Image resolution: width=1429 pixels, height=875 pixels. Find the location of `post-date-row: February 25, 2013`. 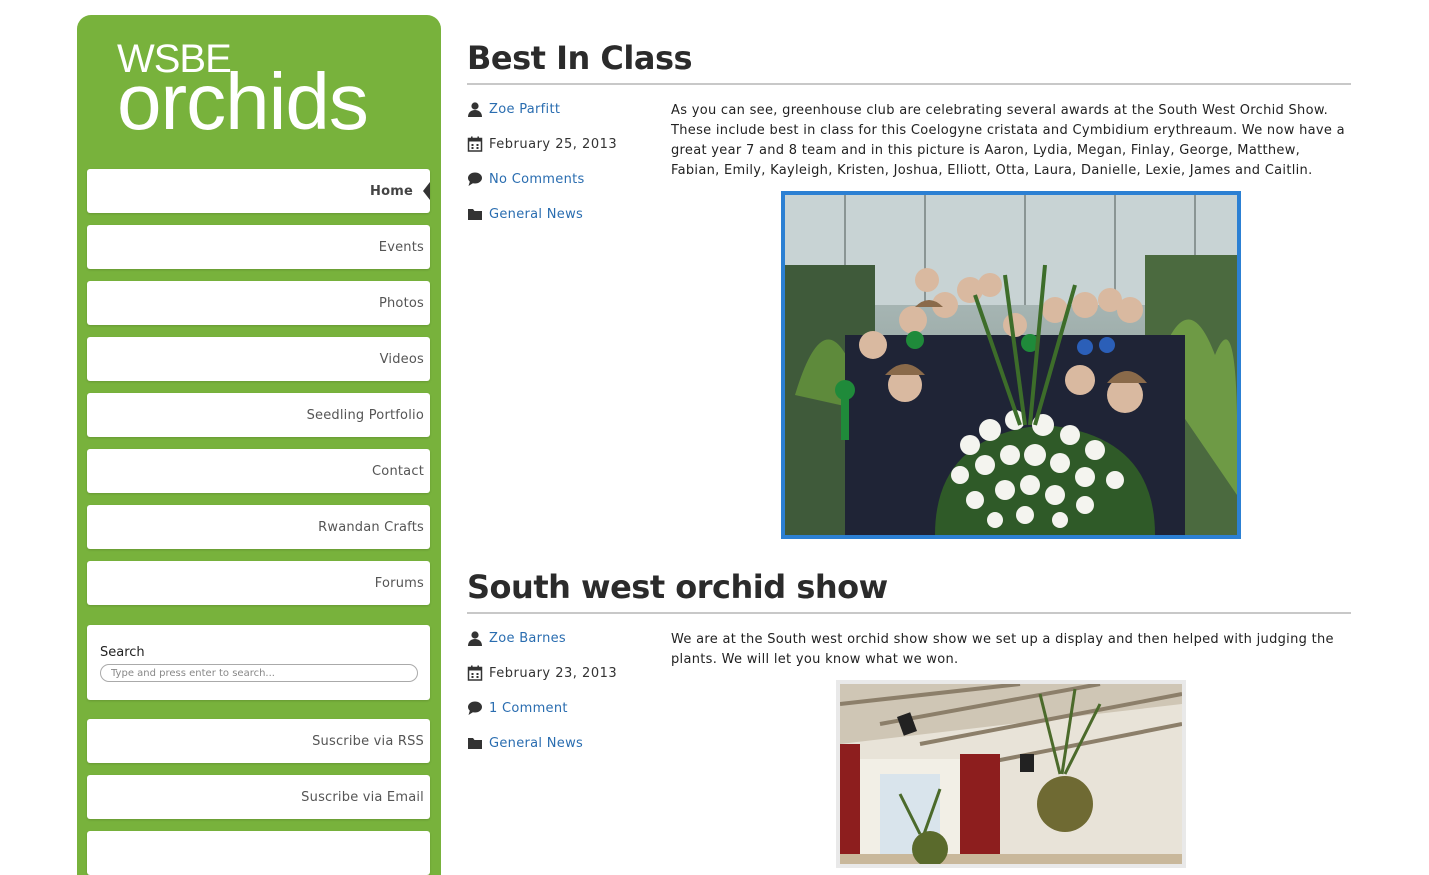

post-date-row: February 25, 2013 is located at coordinates (542, 144).